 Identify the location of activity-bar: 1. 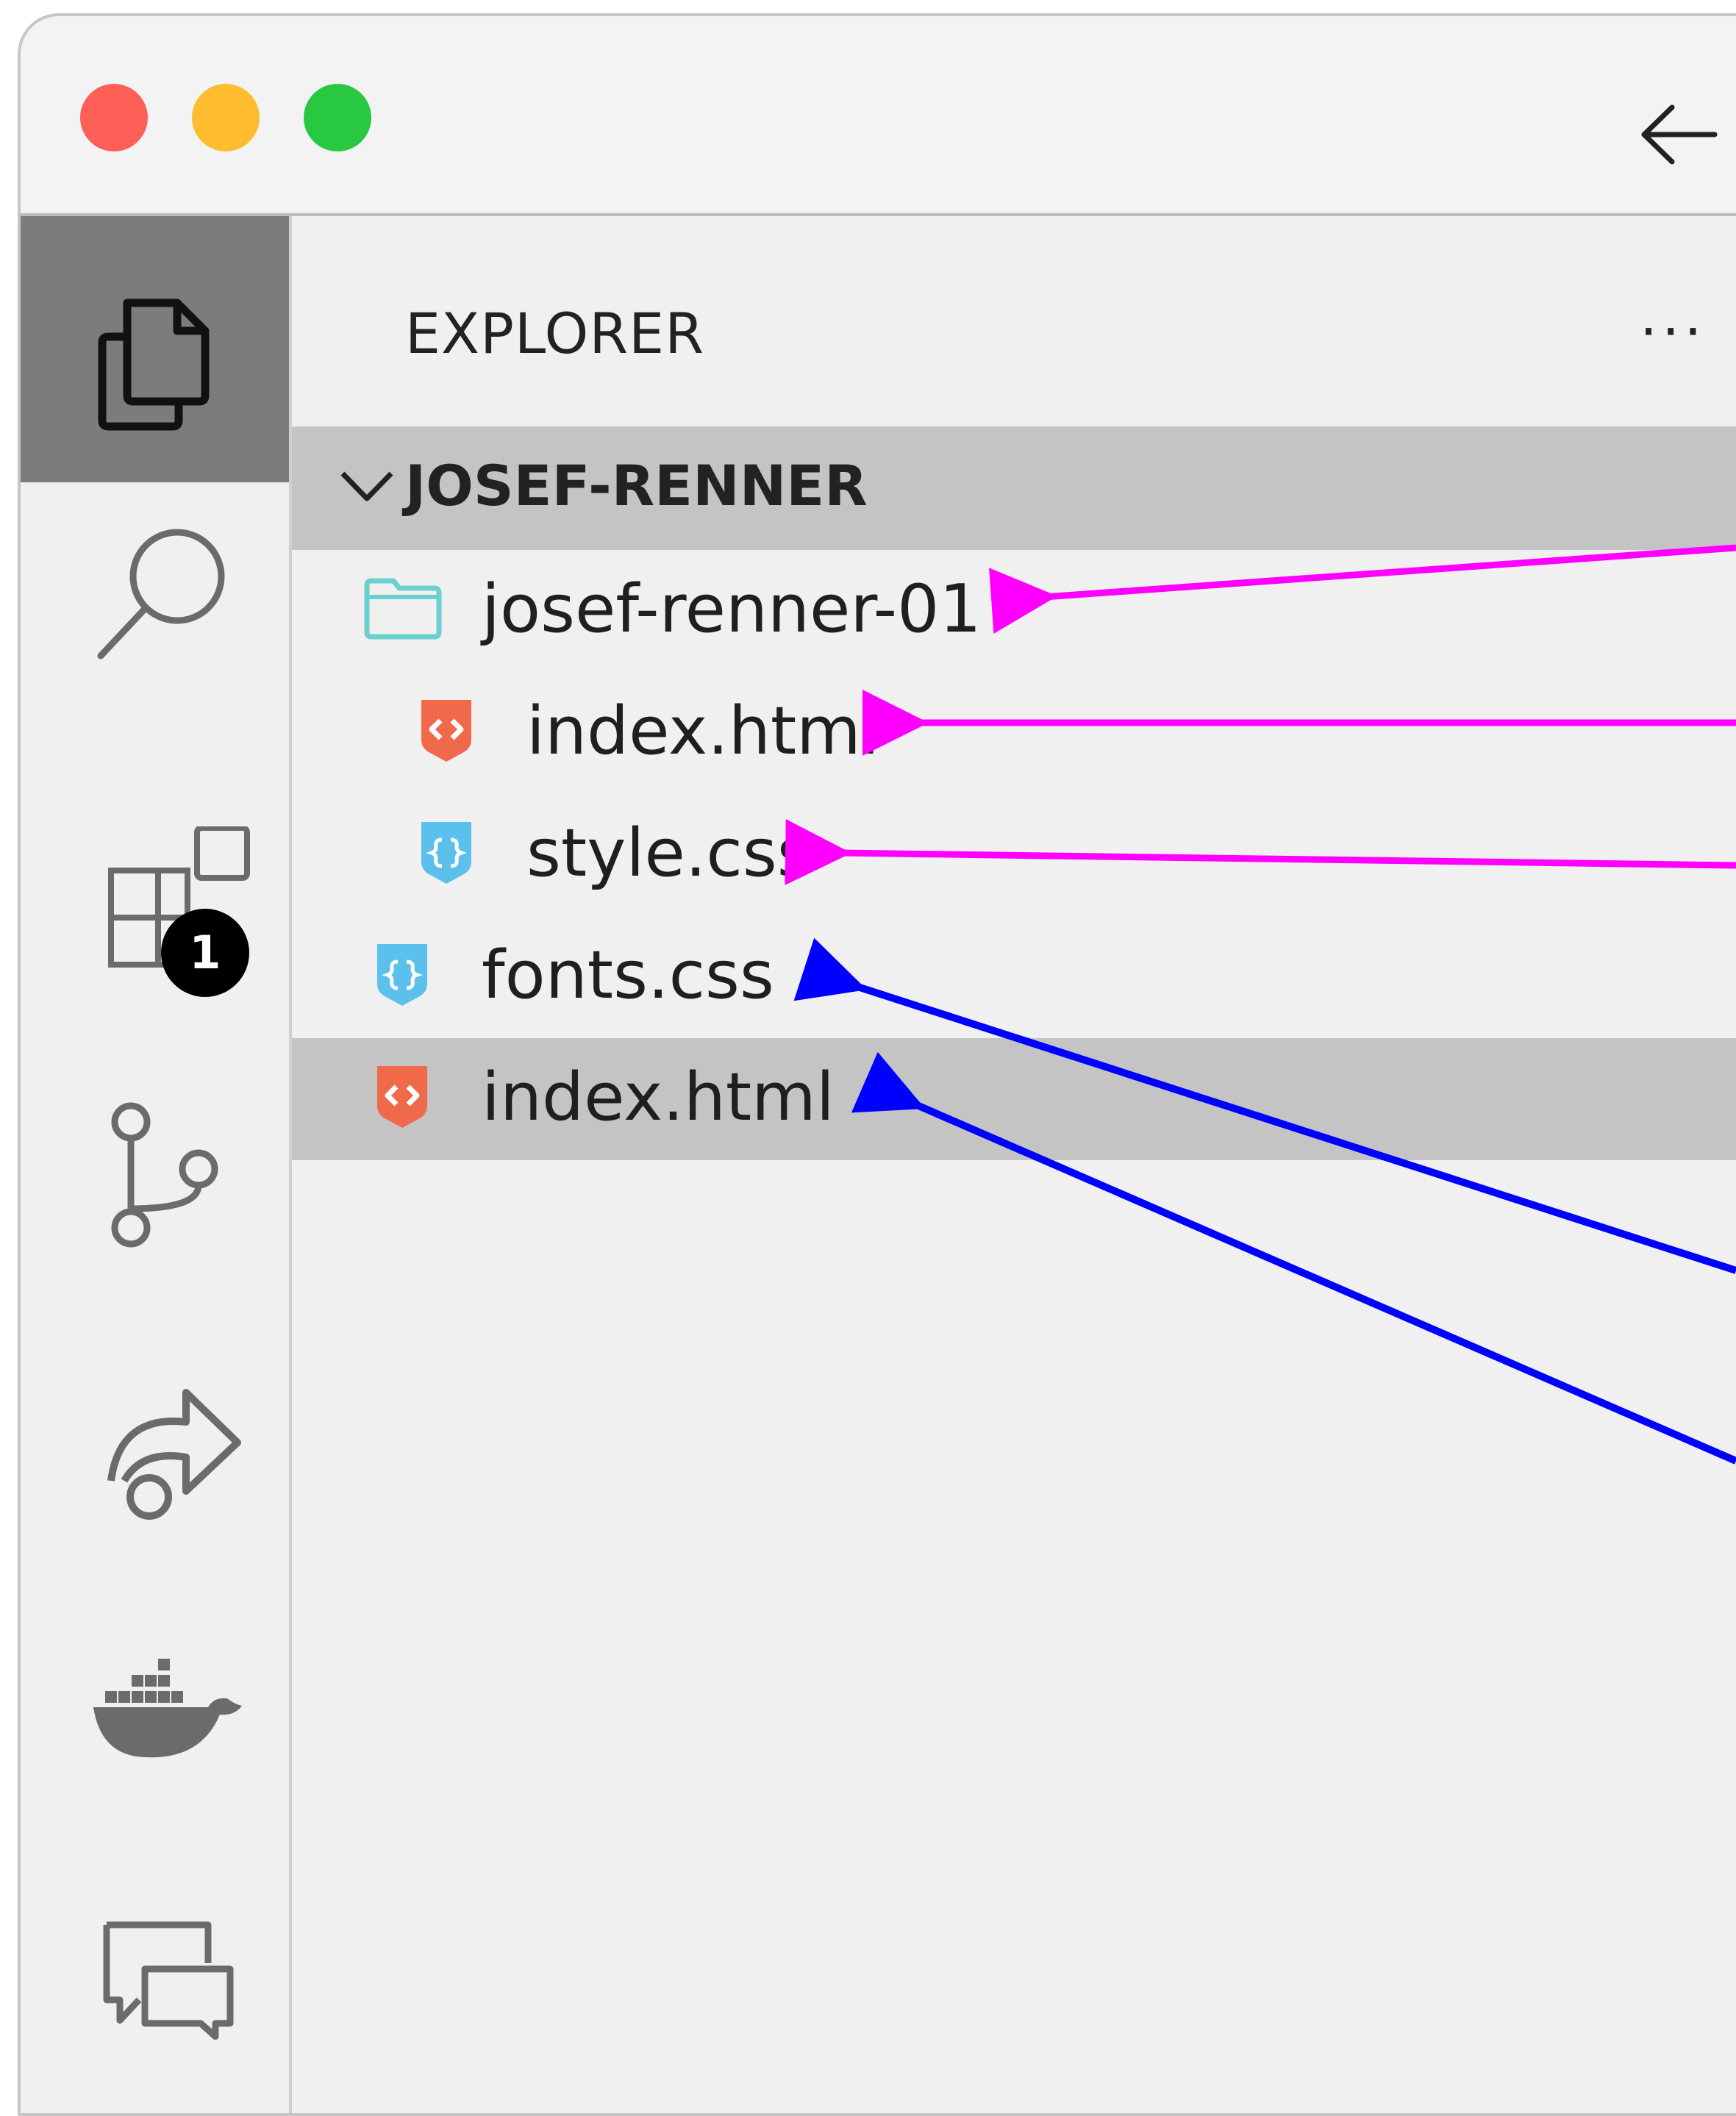
(156, 1164).